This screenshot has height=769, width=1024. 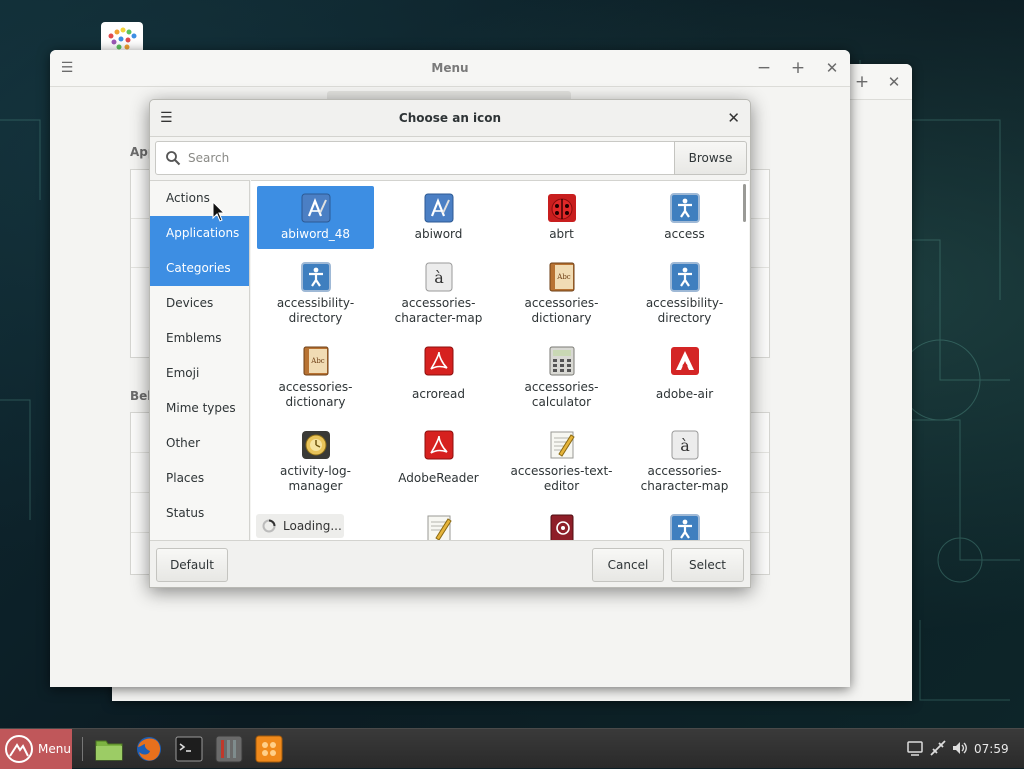 I want to click on category-item-emoji: Emoji, so click(x=199, y=373).